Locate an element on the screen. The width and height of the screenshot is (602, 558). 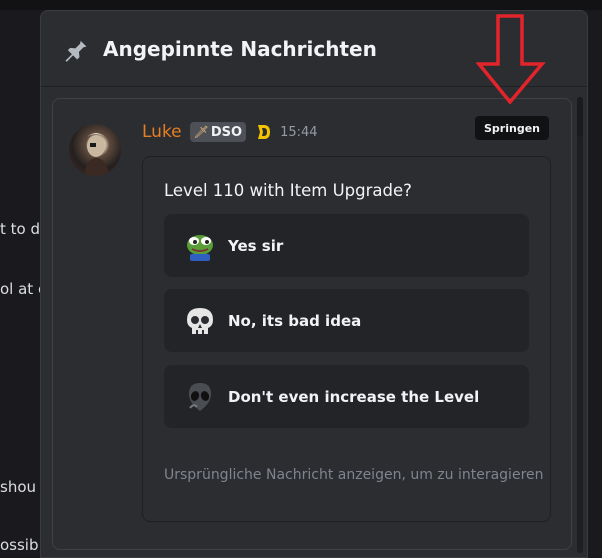
jump-button: Springen is located at coordinates (512, 128).